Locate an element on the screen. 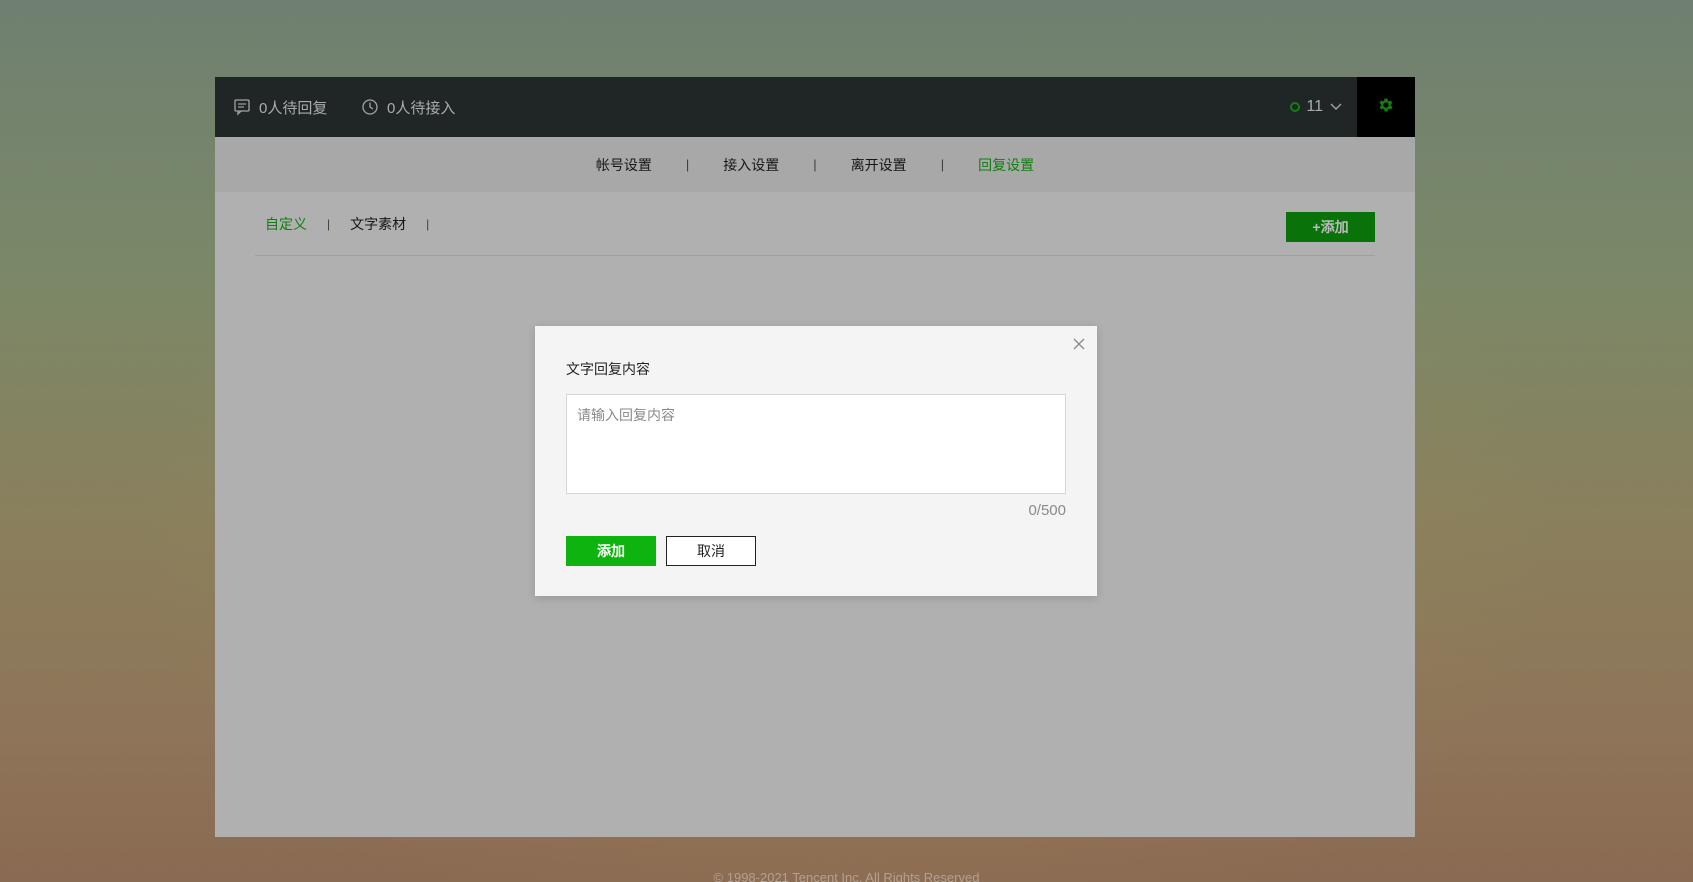 Image resolution: width=1693 pixels, height=882 pixels. cancel-button: 取消 is located at coordinates (711, 551).